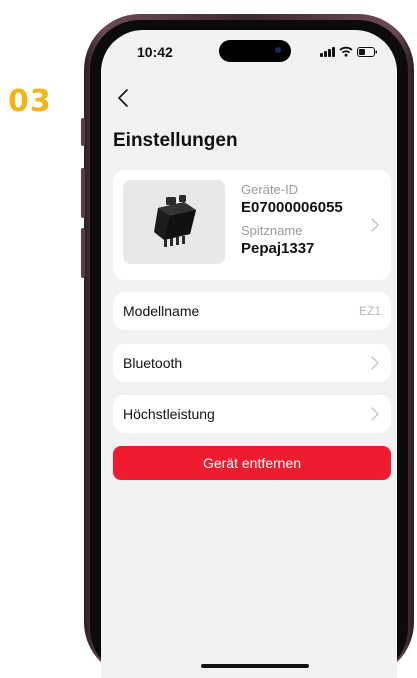  I want to click on back-button, so click(123, 98).